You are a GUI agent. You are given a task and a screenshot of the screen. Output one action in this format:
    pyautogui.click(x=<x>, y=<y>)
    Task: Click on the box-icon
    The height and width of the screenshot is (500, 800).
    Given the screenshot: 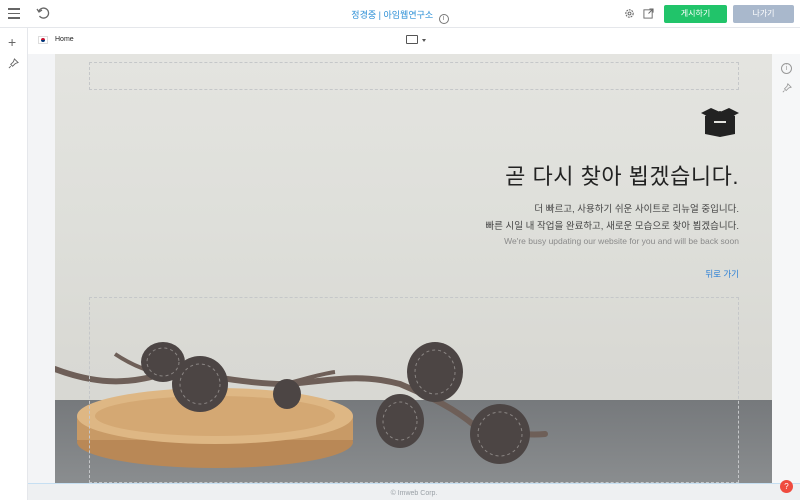 What is the action you would take?
    pyautogui.click(x=720, y=122)
    